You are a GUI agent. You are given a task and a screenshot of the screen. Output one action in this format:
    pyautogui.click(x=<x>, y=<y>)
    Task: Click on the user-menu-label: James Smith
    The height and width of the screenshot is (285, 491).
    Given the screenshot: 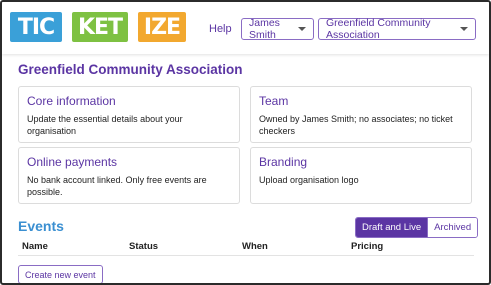 What is the action you would take?
    pyautogui.click(x=264, y=29)
    